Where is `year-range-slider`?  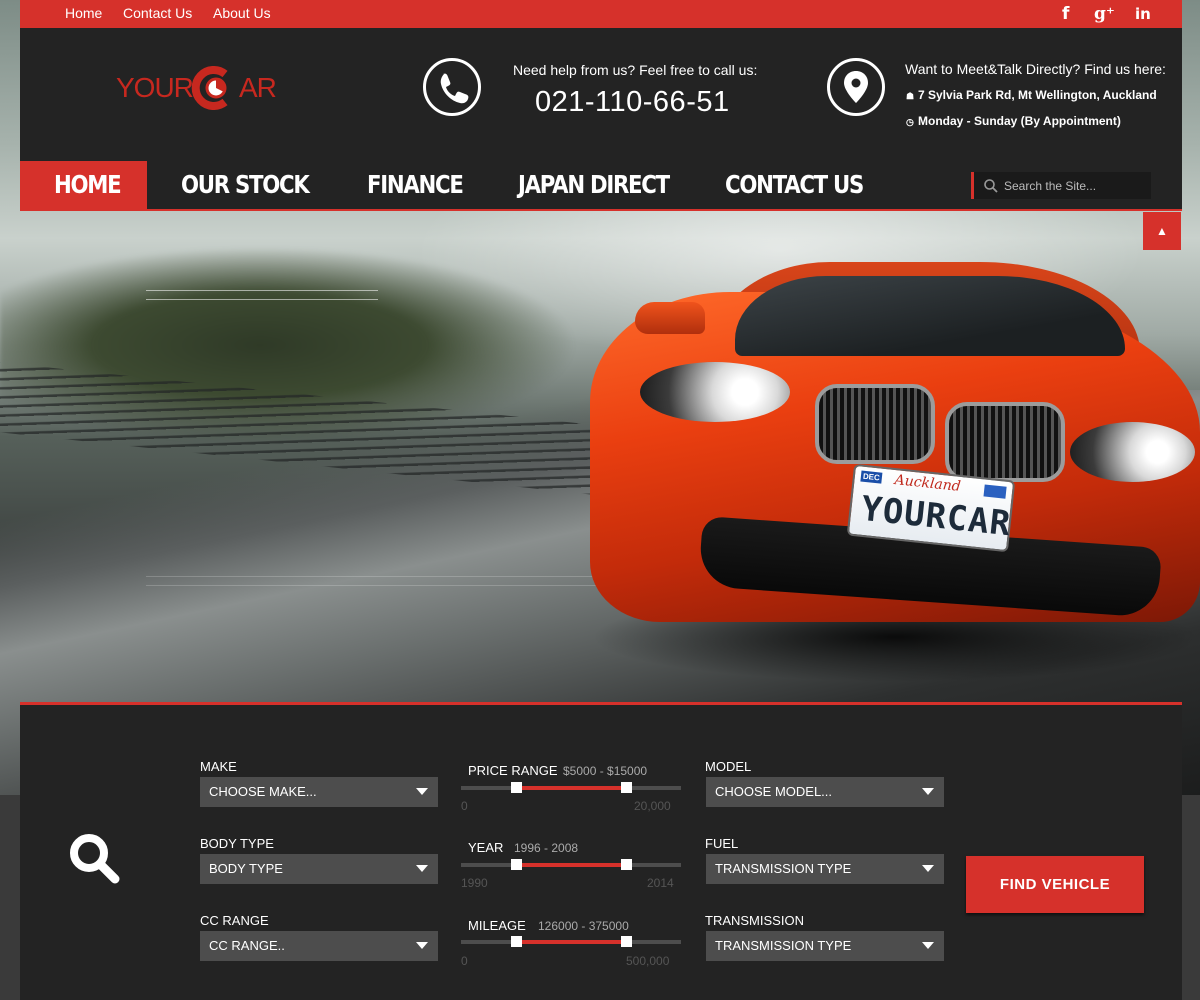
year-range-slider is located at coordinates (571, 864).